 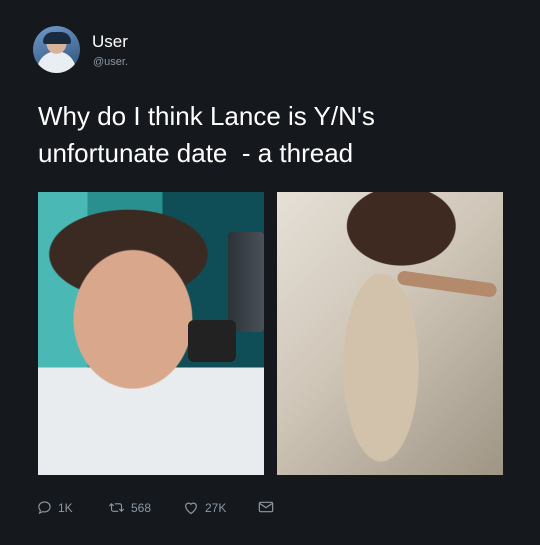 What do you see at coordinates (57, 38) in the screenshot?
I see `avatar-cap-shape` at bounding box center [57, 38].